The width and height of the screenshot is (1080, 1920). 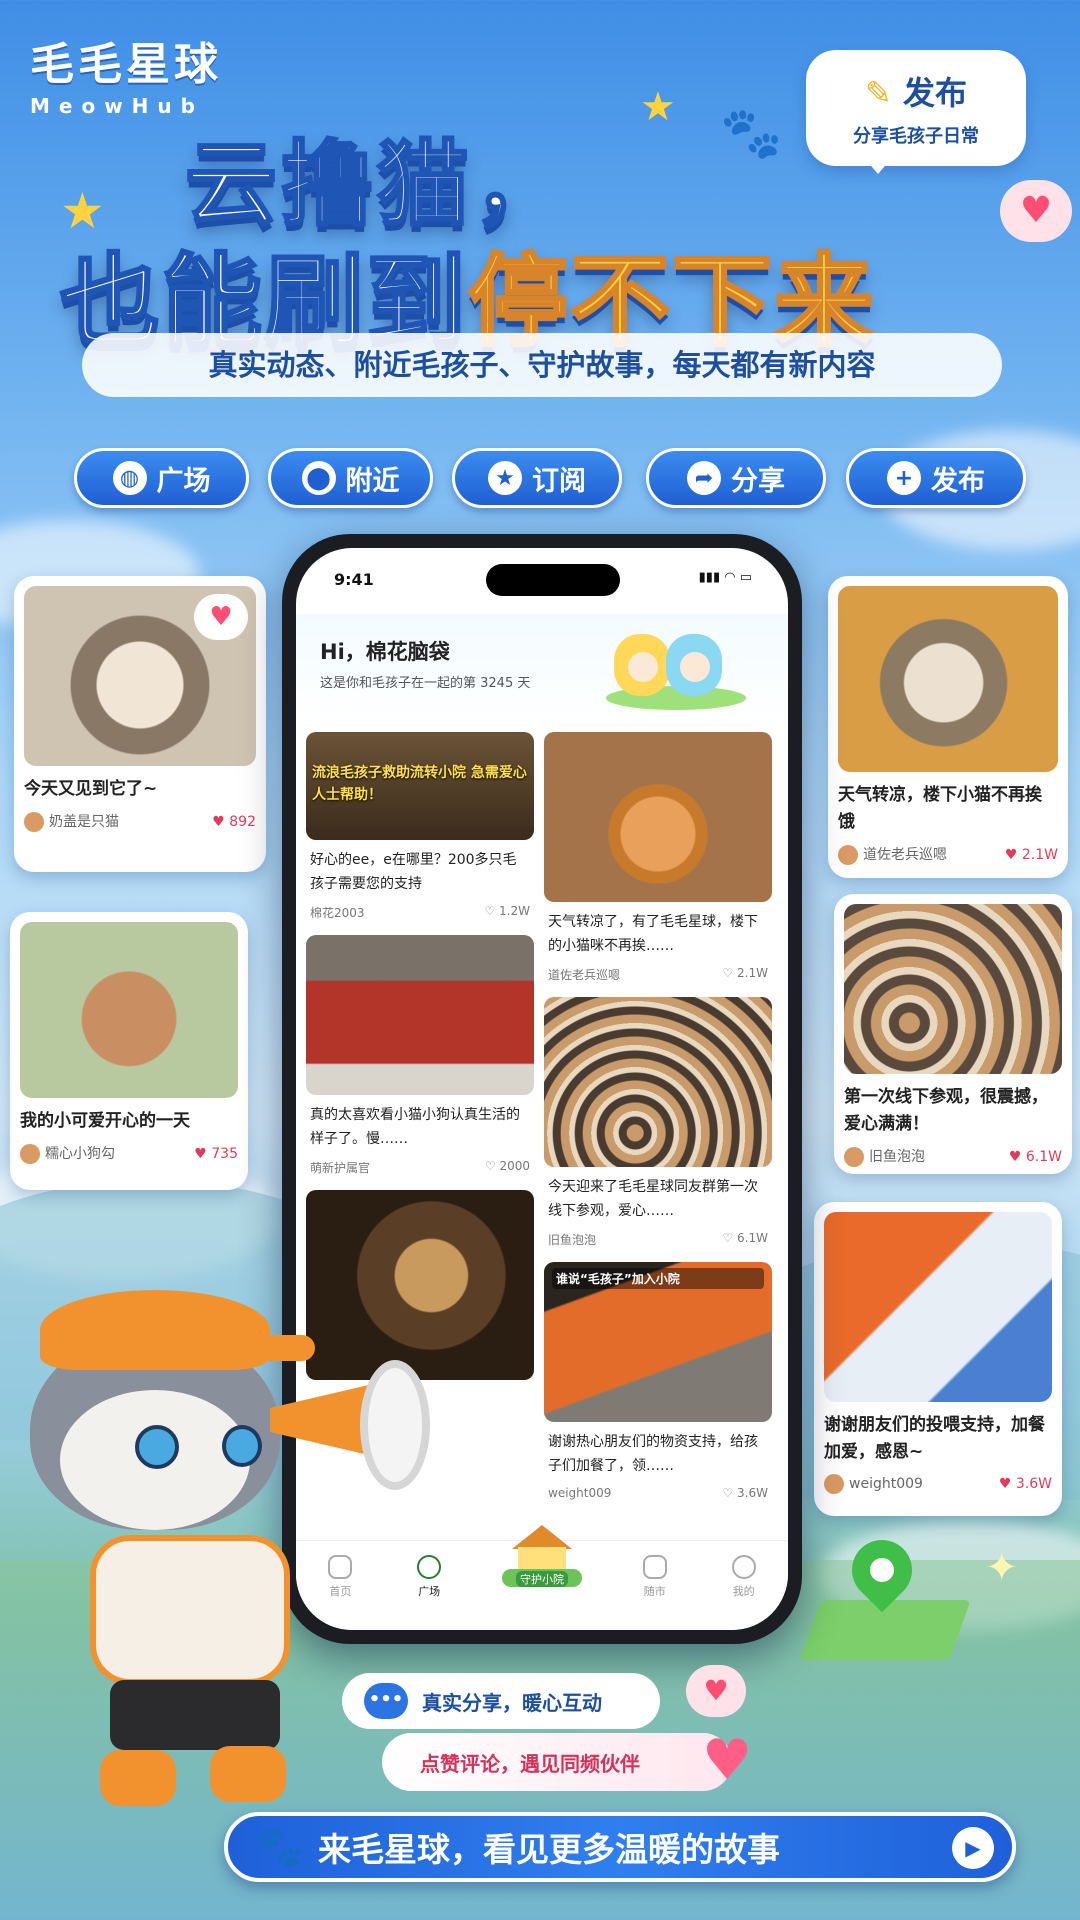 What do you see at coordinates (758, 481) in the screenshot?
I see `pill-label: 分享` at bounding box center [758, 481].